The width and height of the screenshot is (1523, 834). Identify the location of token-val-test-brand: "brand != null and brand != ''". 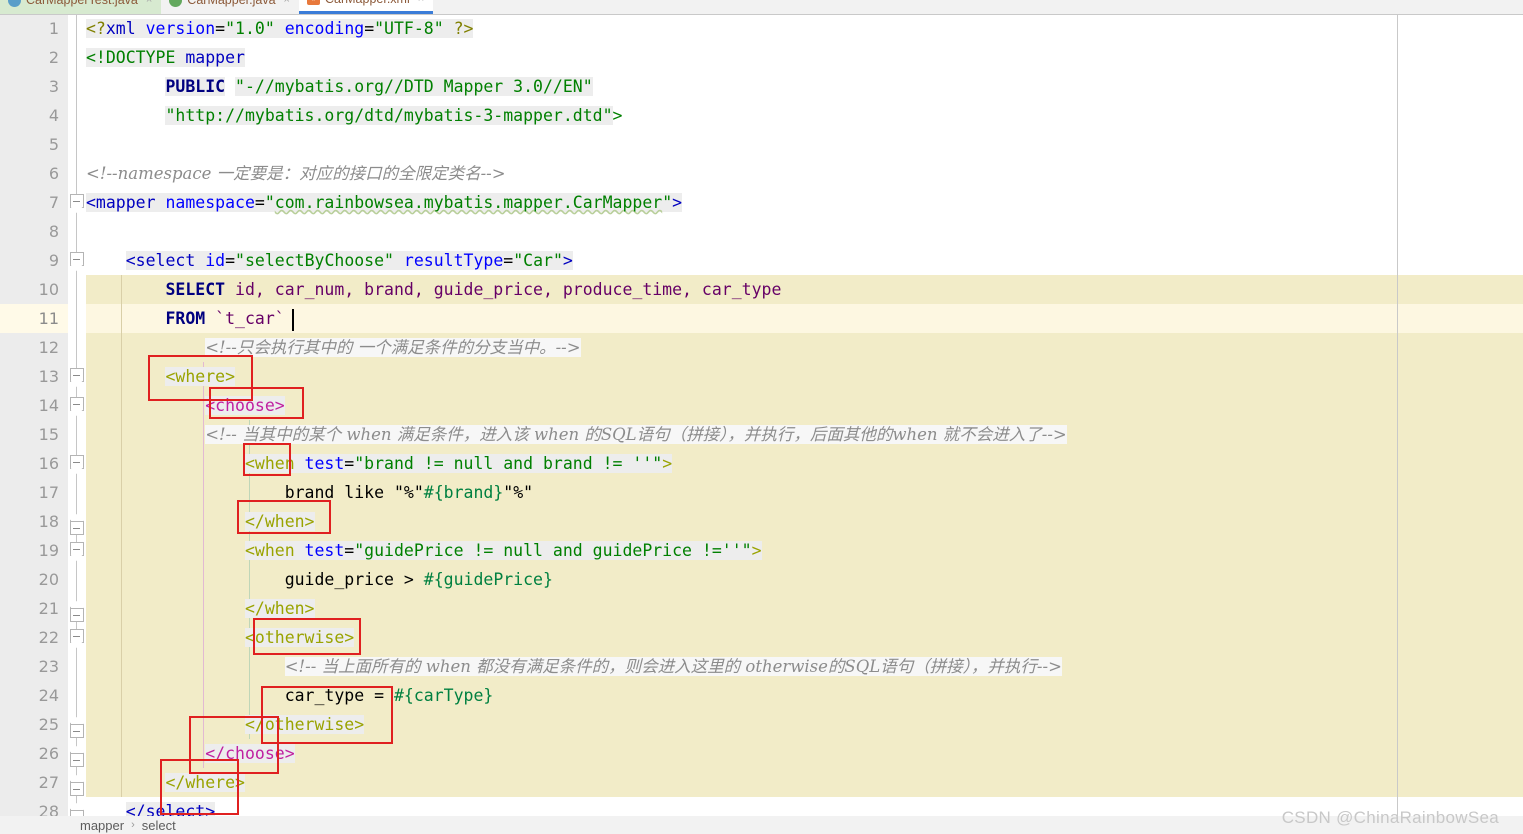
(508, 463).